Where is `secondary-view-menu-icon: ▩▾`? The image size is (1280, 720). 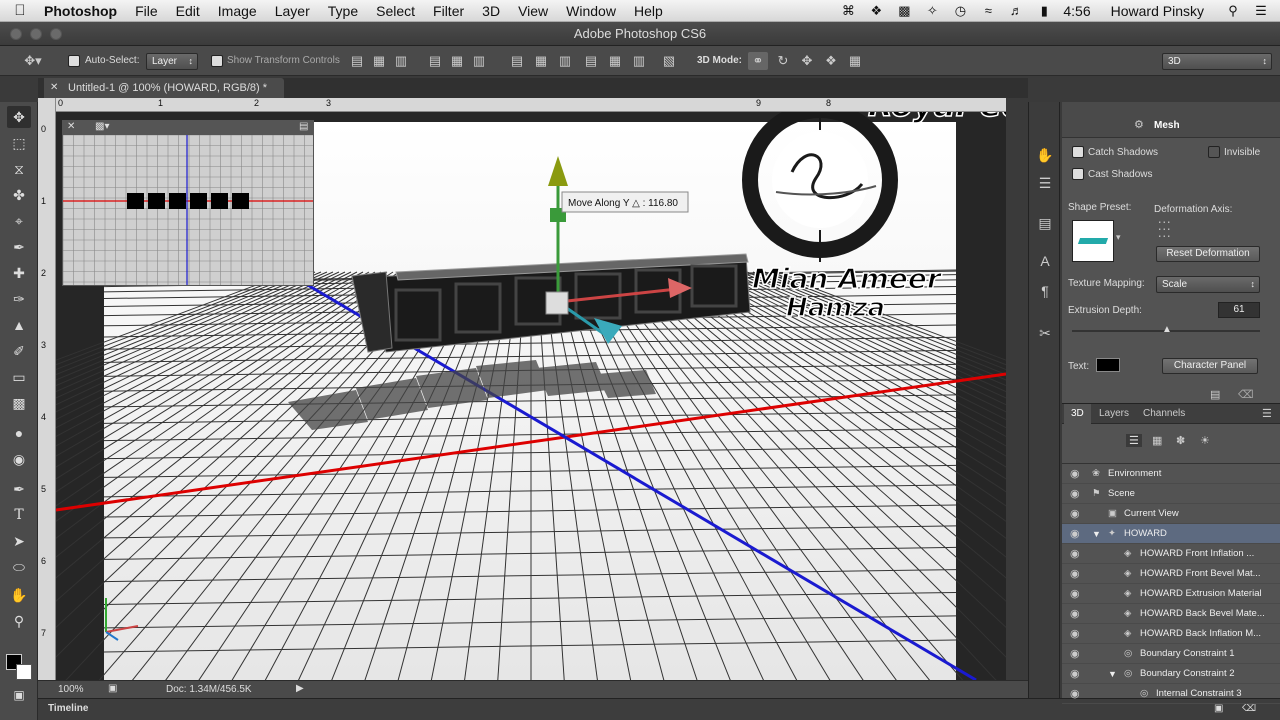
secondary-view-menu-icon: ▩▾ is located at coordinates (102, 126).